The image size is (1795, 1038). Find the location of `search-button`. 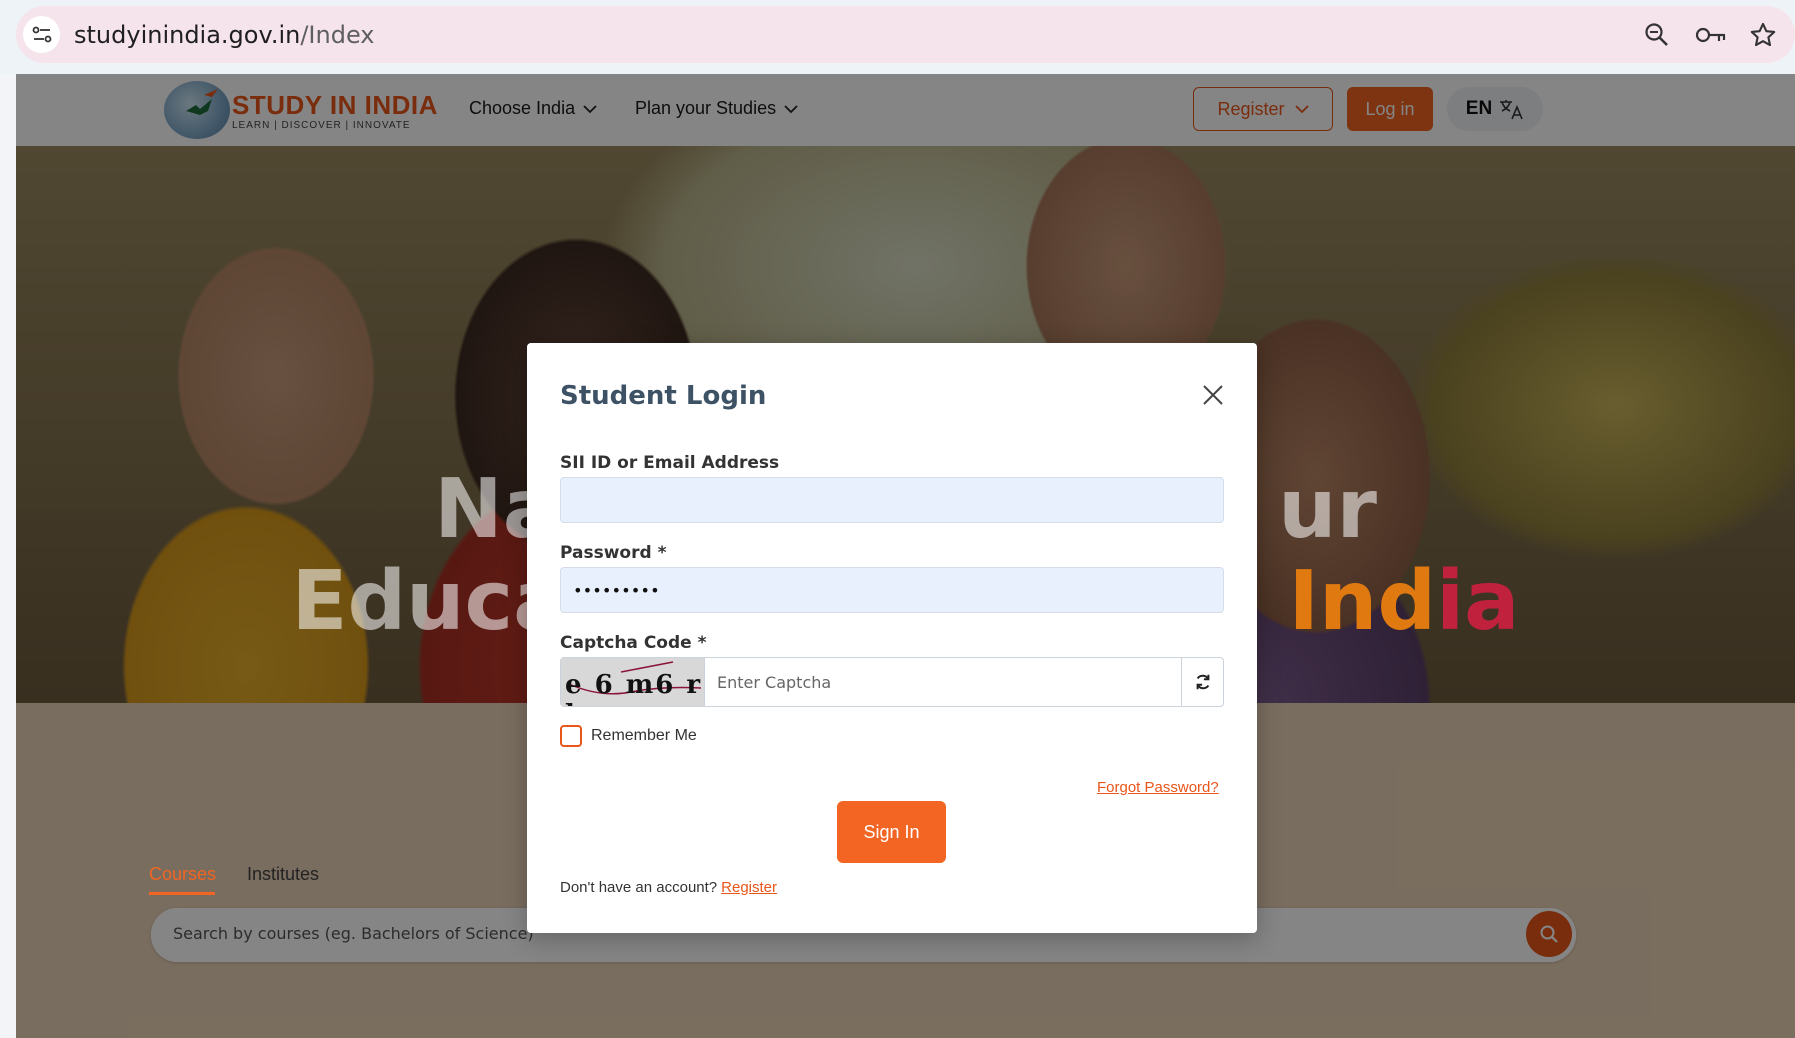

search-button is located at coordinates (1549, 934).